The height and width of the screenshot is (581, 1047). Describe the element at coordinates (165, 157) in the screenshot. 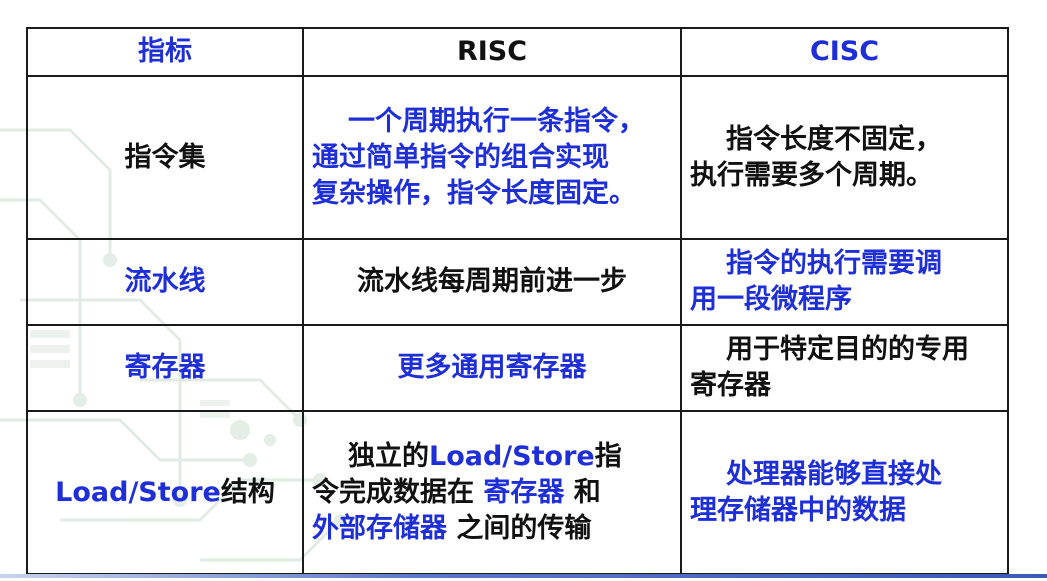

I see `row-label-instruction-set: 指令集` at that location.